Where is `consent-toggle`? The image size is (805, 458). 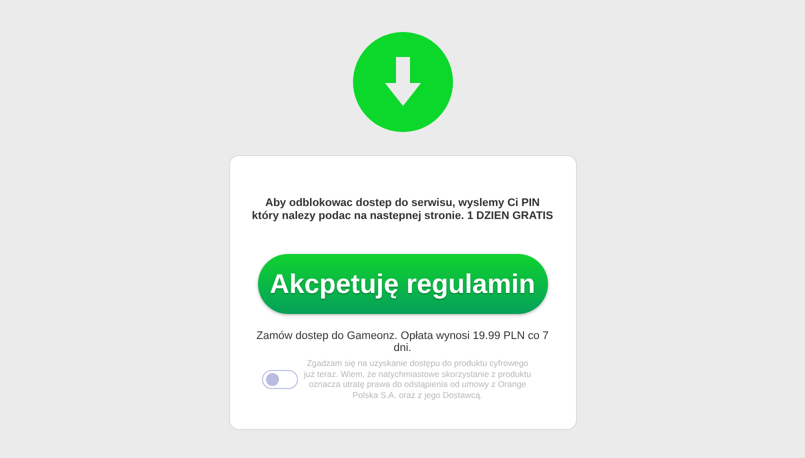 consent-toggle is located at coordinates (280, 379).